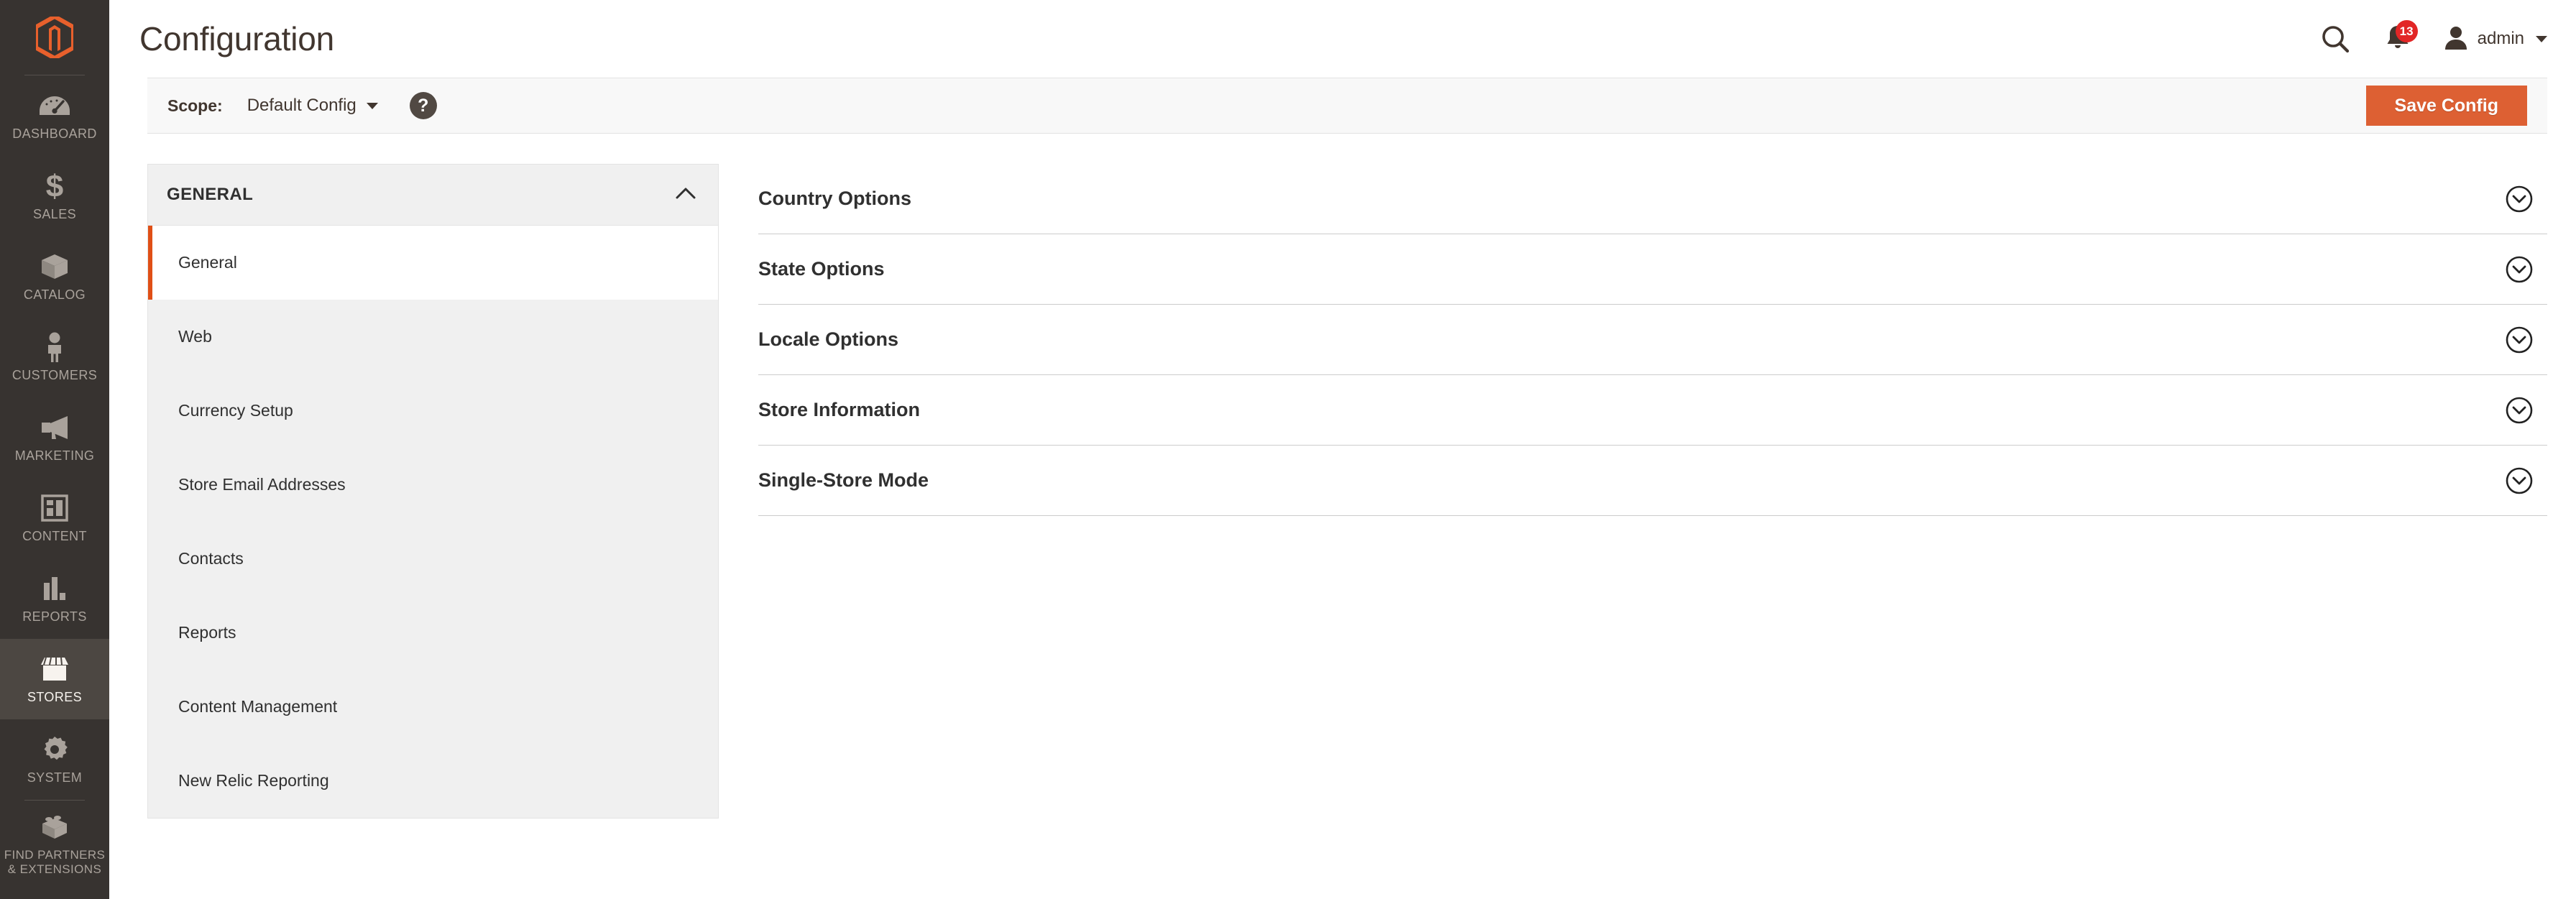  What do you see at coordinates (433, 263) in the screenshot?
I see `config-nav-item-general: General` at bounding box center [433, 263].